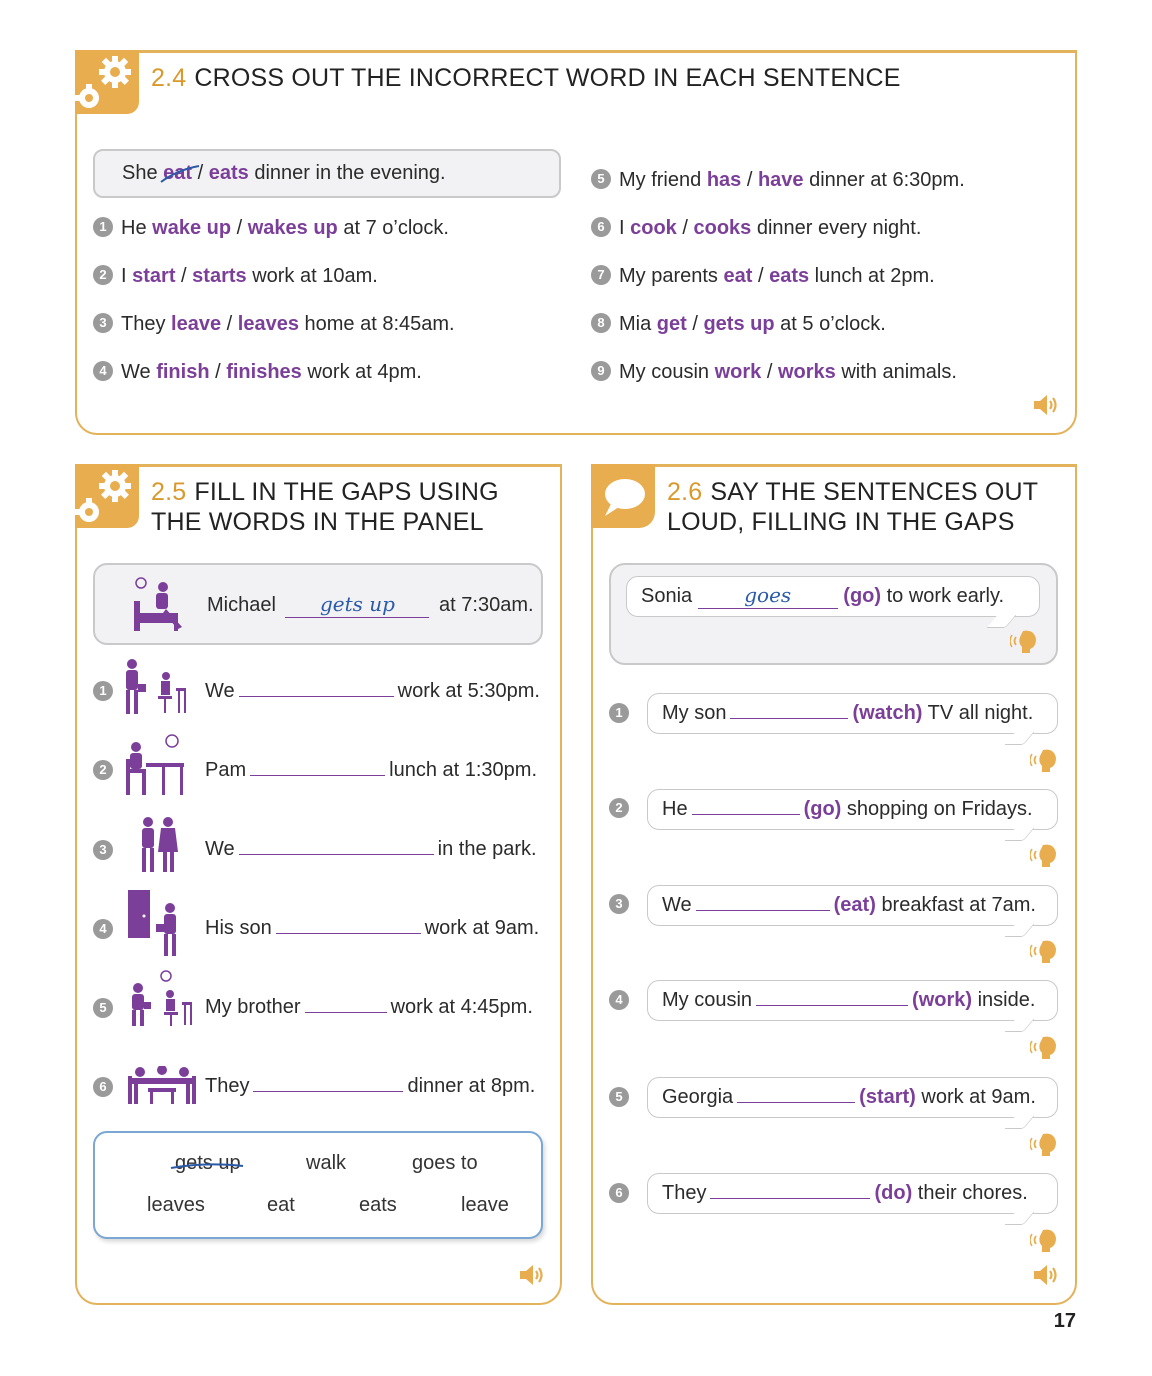 The height and width of the screenshot is (1376, 1152). I want to click on option-text: work, so click(738, 372).